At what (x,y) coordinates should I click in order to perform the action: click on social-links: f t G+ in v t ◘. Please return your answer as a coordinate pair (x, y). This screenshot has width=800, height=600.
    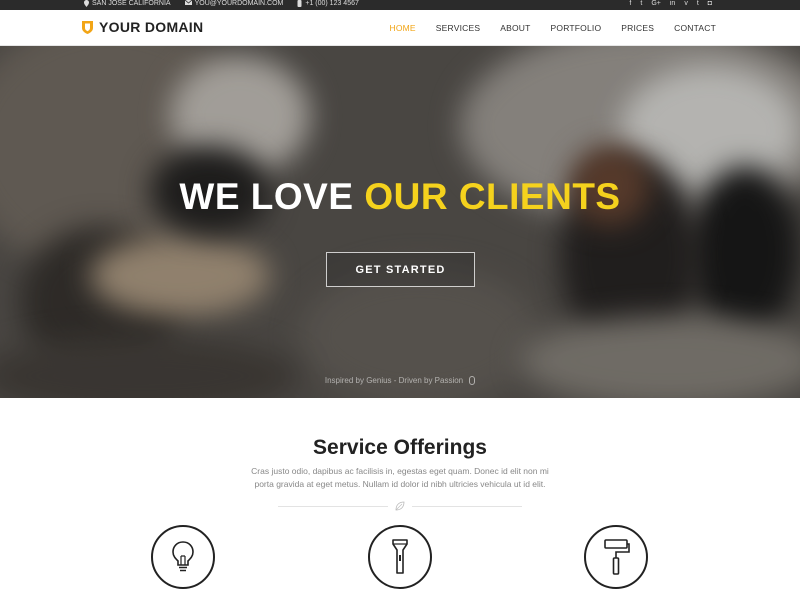
    Looking at the image, I should click on (670, 5).